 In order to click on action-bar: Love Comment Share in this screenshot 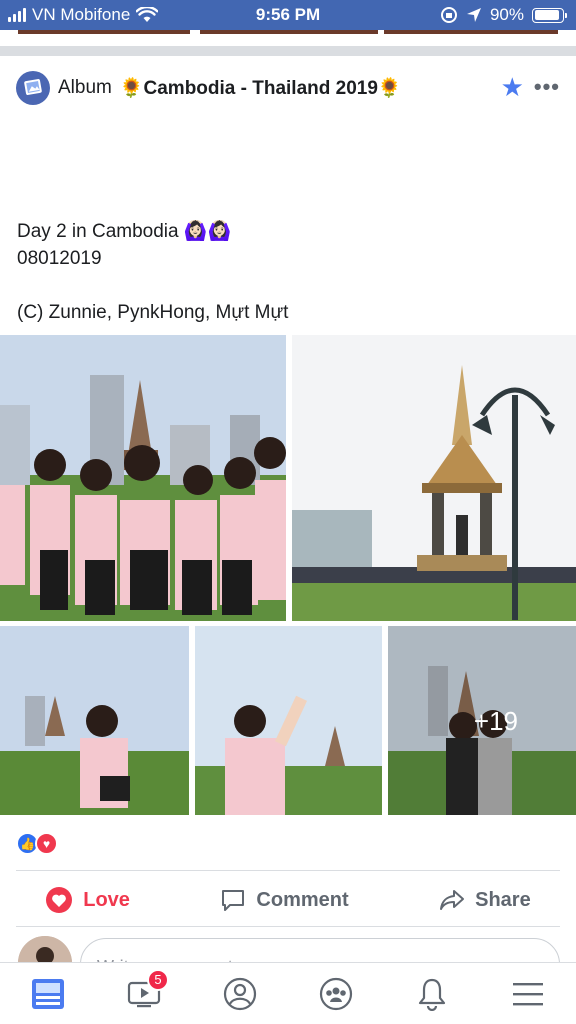, I will do `click(288, 900)`.